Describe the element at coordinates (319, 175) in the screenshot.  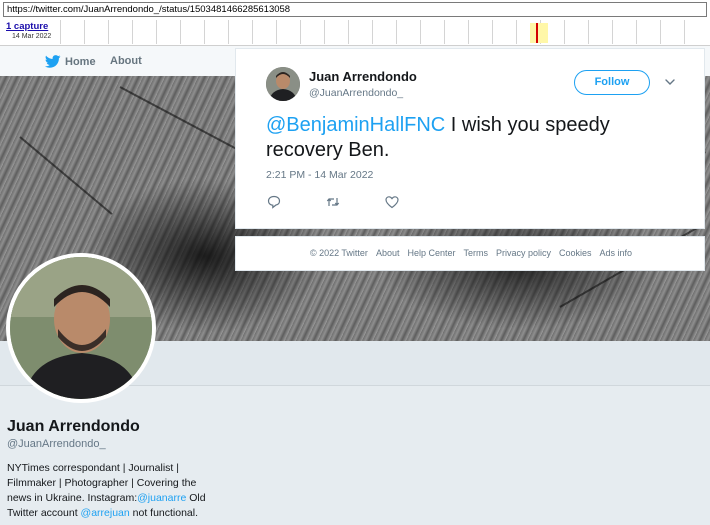
I see `tweet-timestamp: 2:21 PM - 14 Mar 2022` at that location.